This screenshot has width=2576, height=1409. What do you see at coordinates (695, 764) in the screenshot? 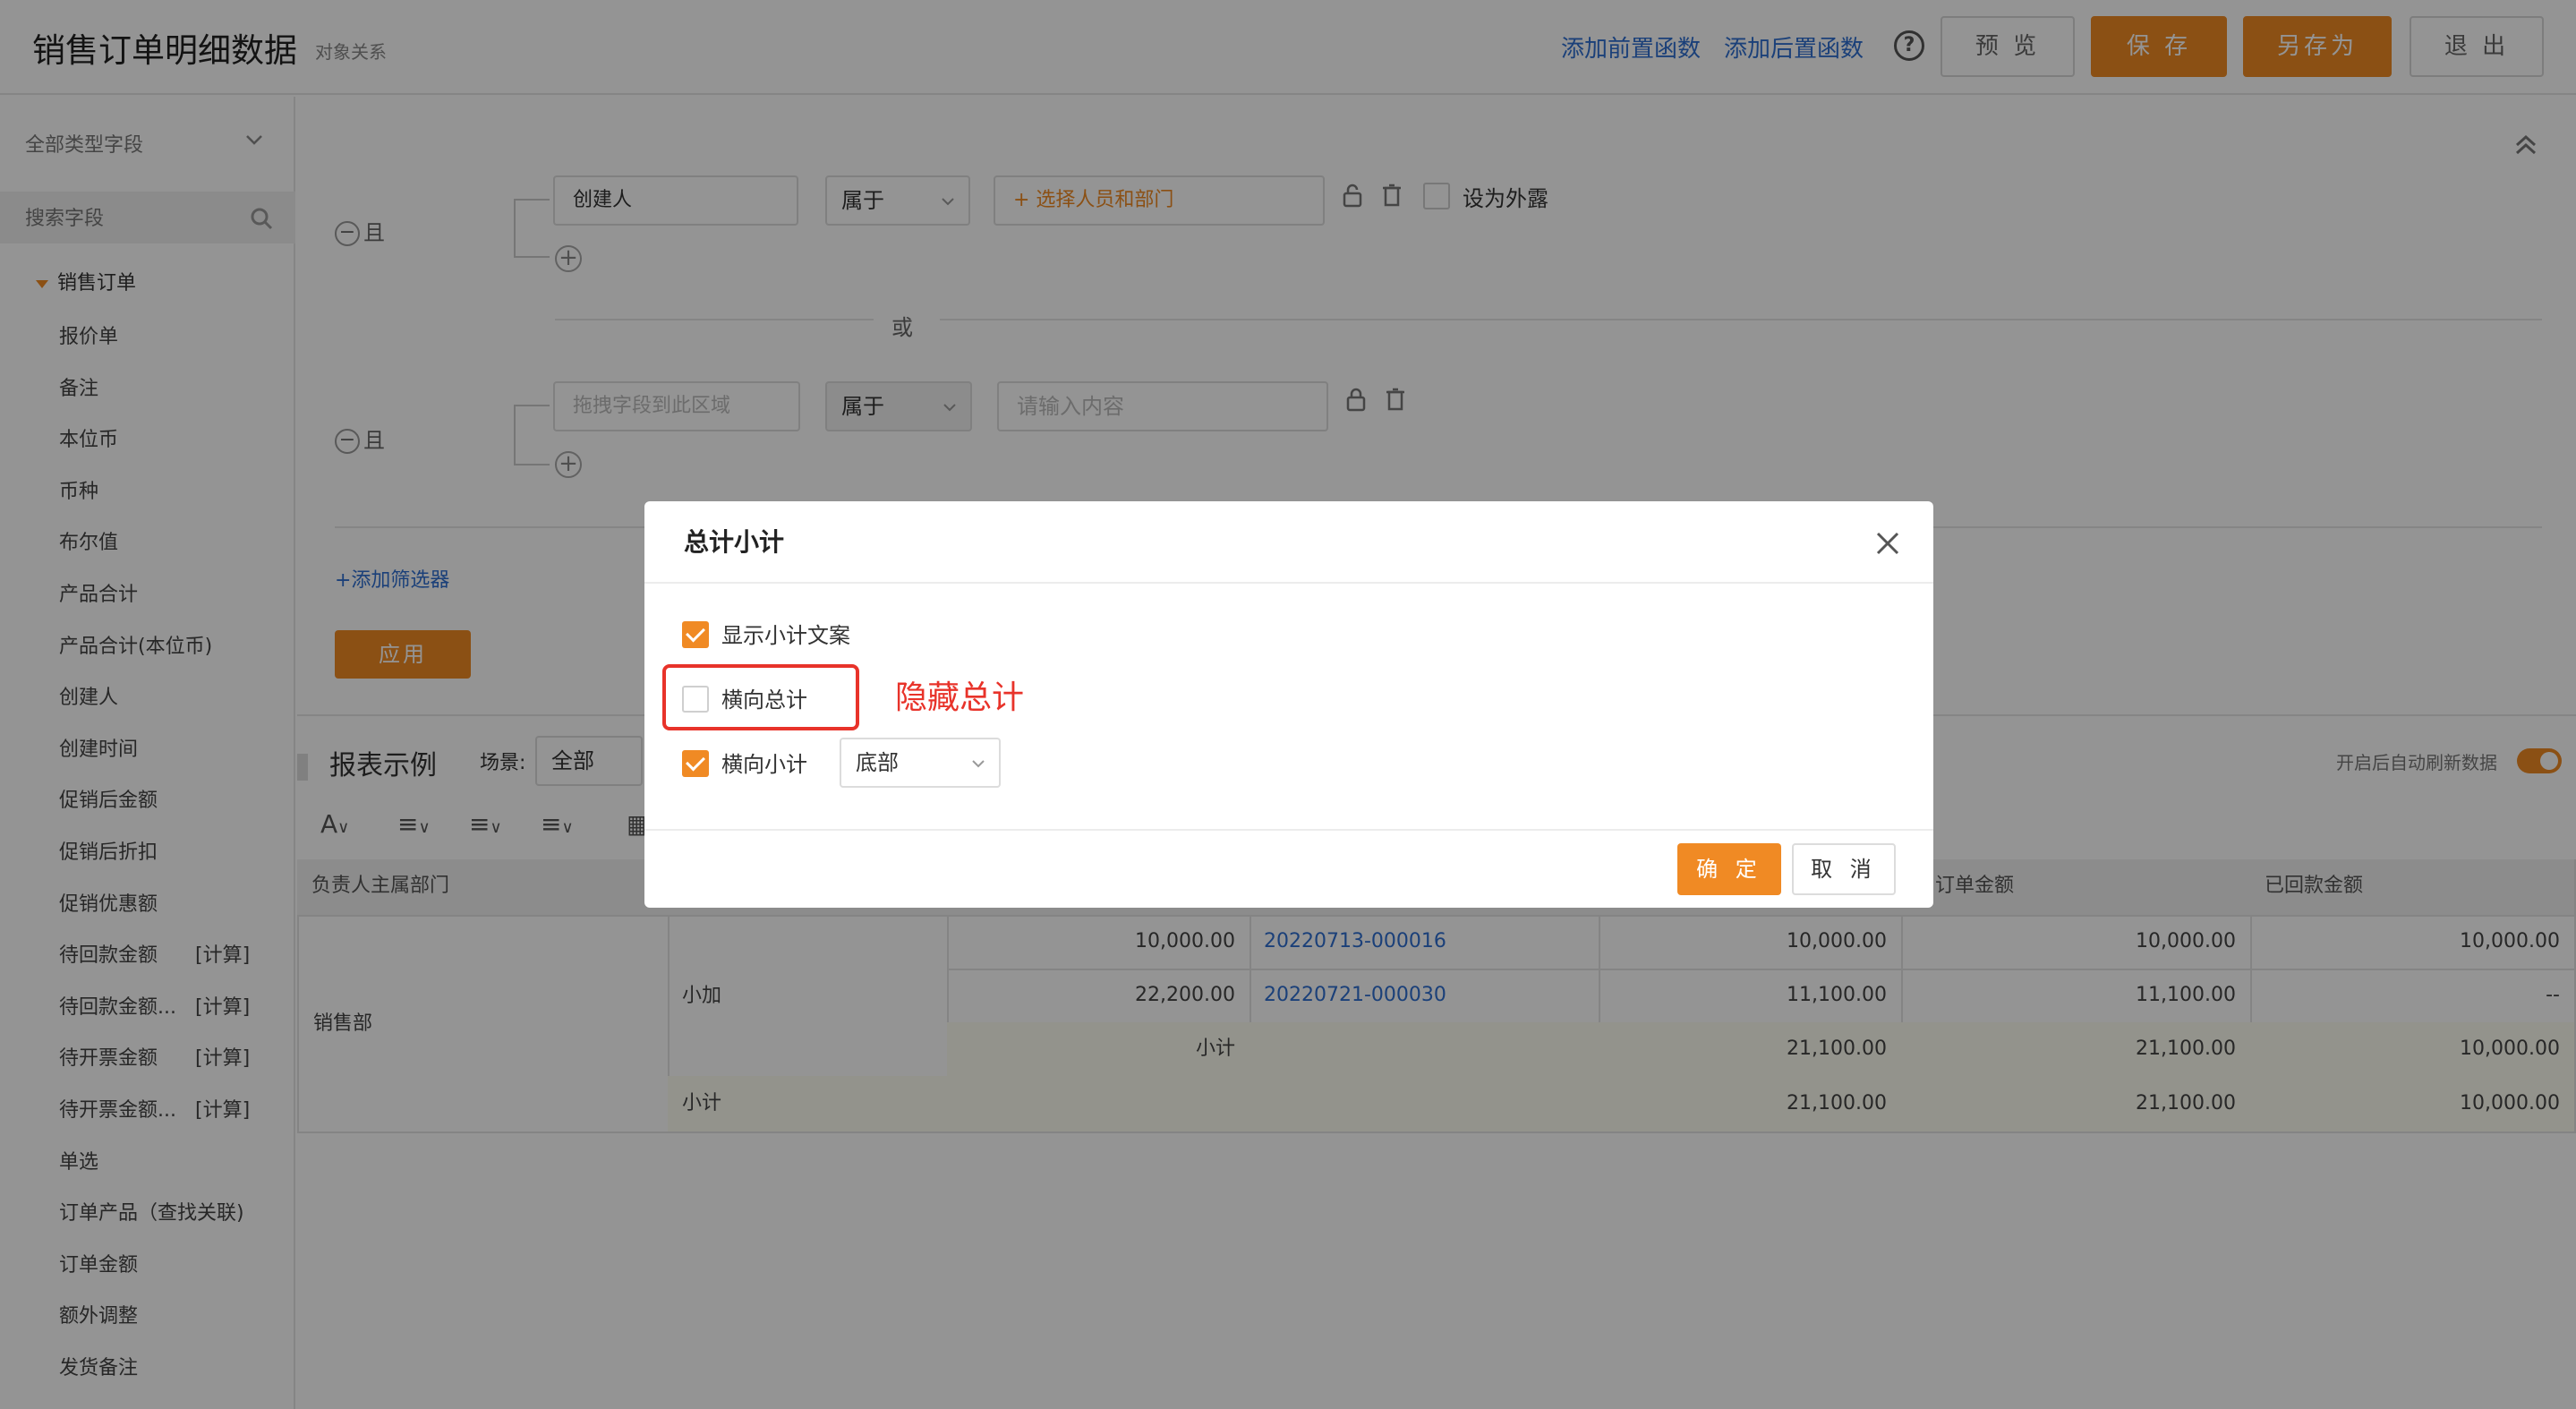
I see `horizontal-subtotal-checkbox` at bounding box center [695, 764].